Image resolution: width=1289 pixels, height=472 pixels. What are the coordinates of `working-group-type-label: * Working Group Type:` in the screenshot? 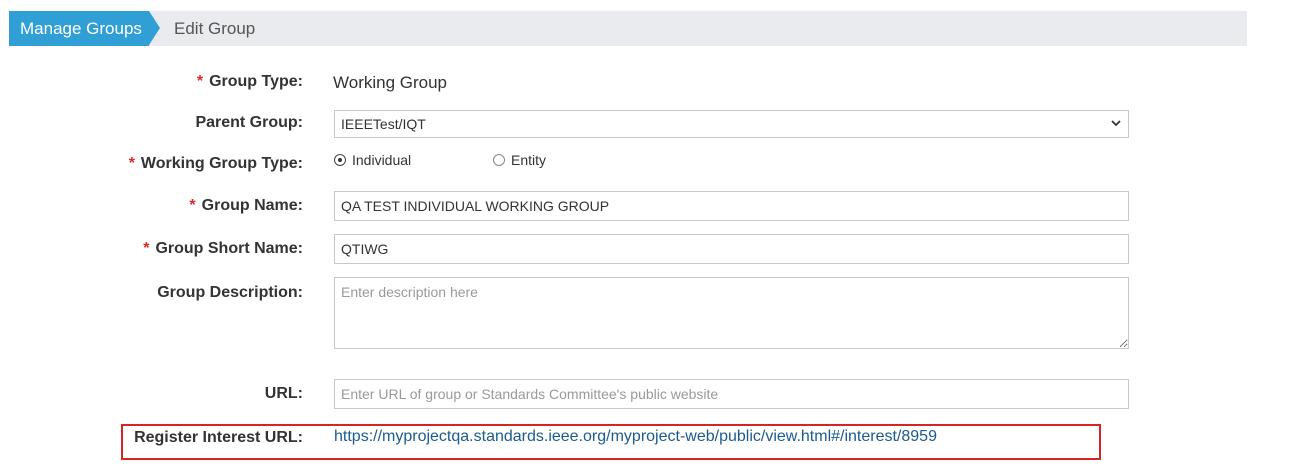 It's located at (215, 163).